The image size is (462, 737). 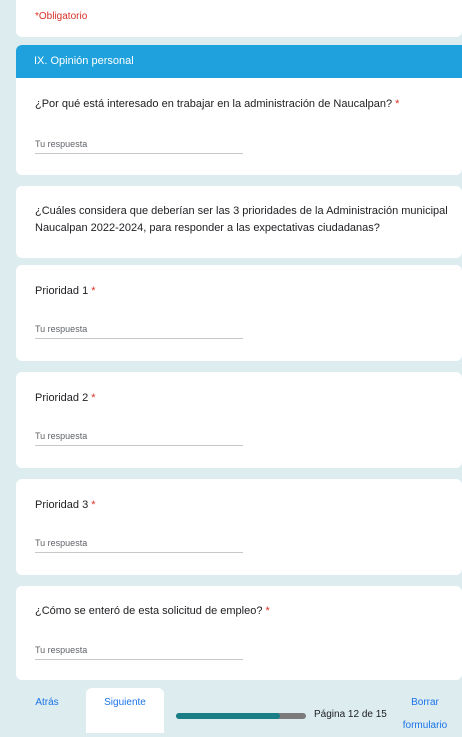 I want to click on clear-form-button: Borrar formulario, so click(x=425, y=710).